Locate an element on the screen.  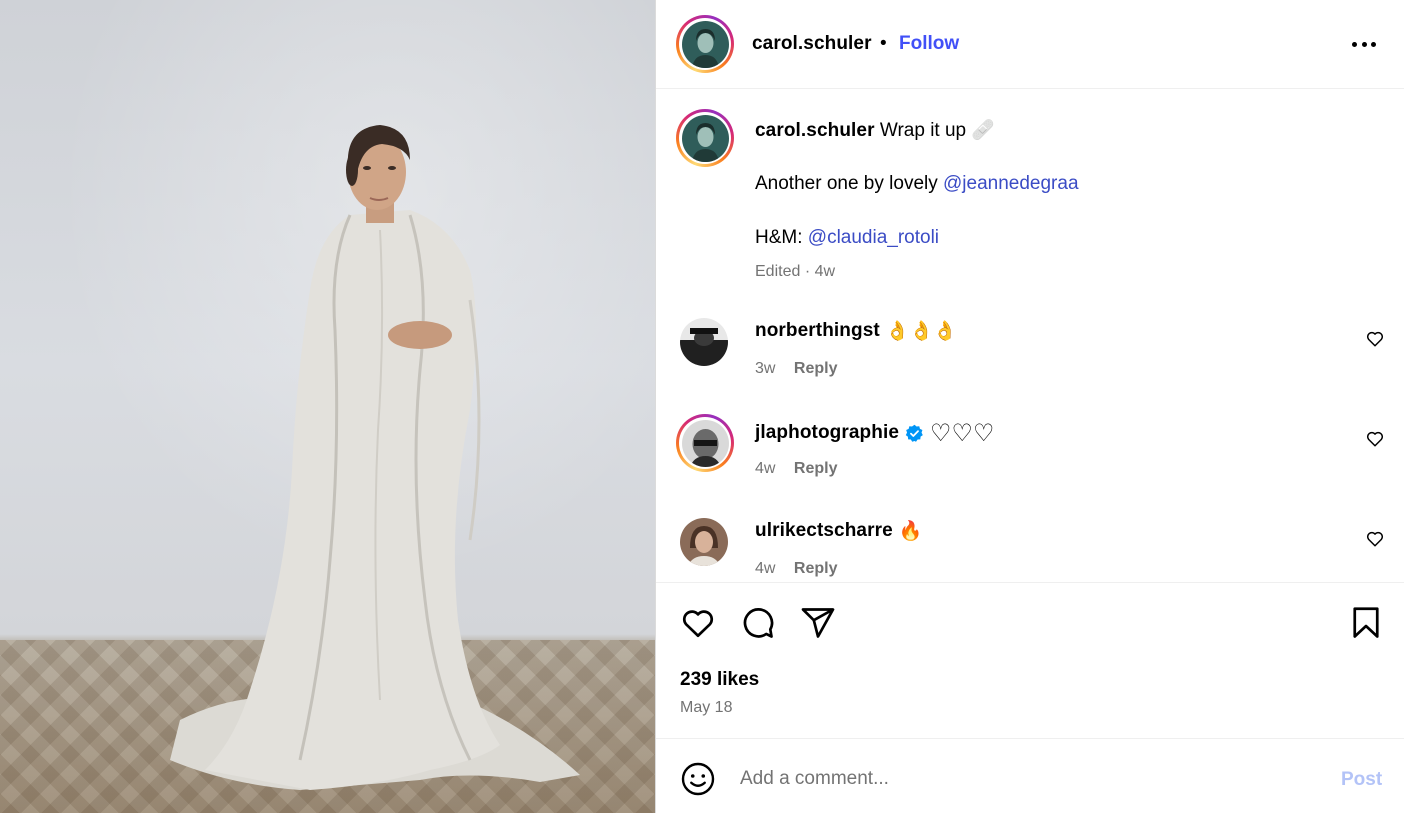
caption-username: carol.schuler is located at coordinates (815, 130).